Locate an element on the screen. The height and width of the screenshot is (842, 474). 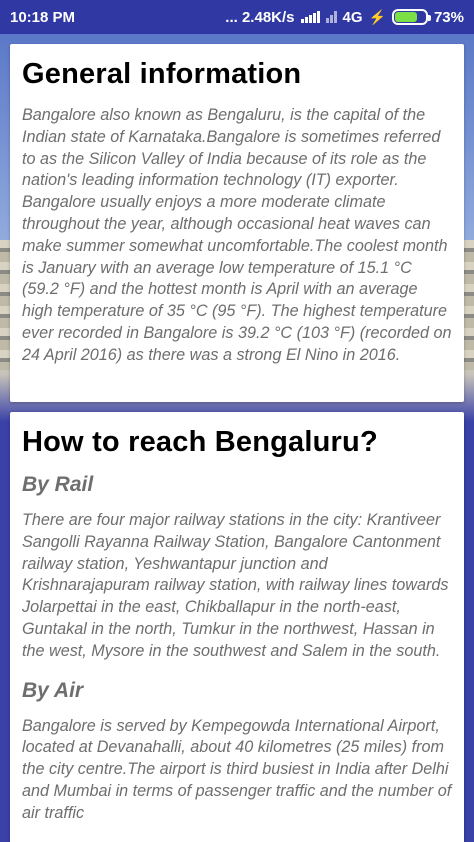
network-speed: ... 2.48K/s is located at coordinates (260, 17).